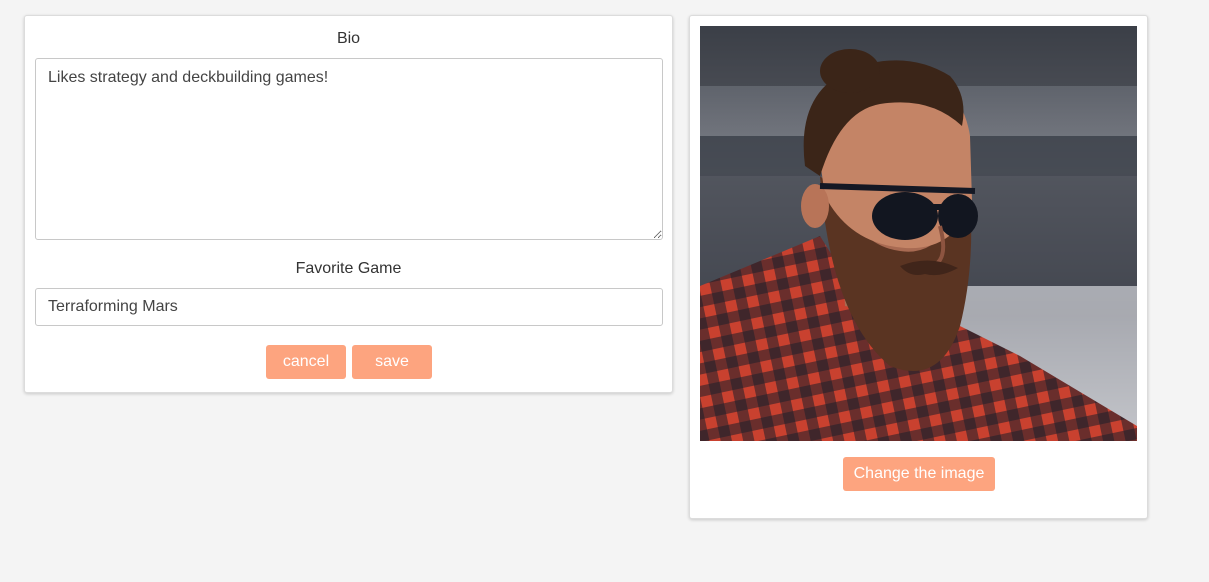 The height and width of the screenshot is (582, 1209). I want to click on favorite-game-input, so click(349, 307).